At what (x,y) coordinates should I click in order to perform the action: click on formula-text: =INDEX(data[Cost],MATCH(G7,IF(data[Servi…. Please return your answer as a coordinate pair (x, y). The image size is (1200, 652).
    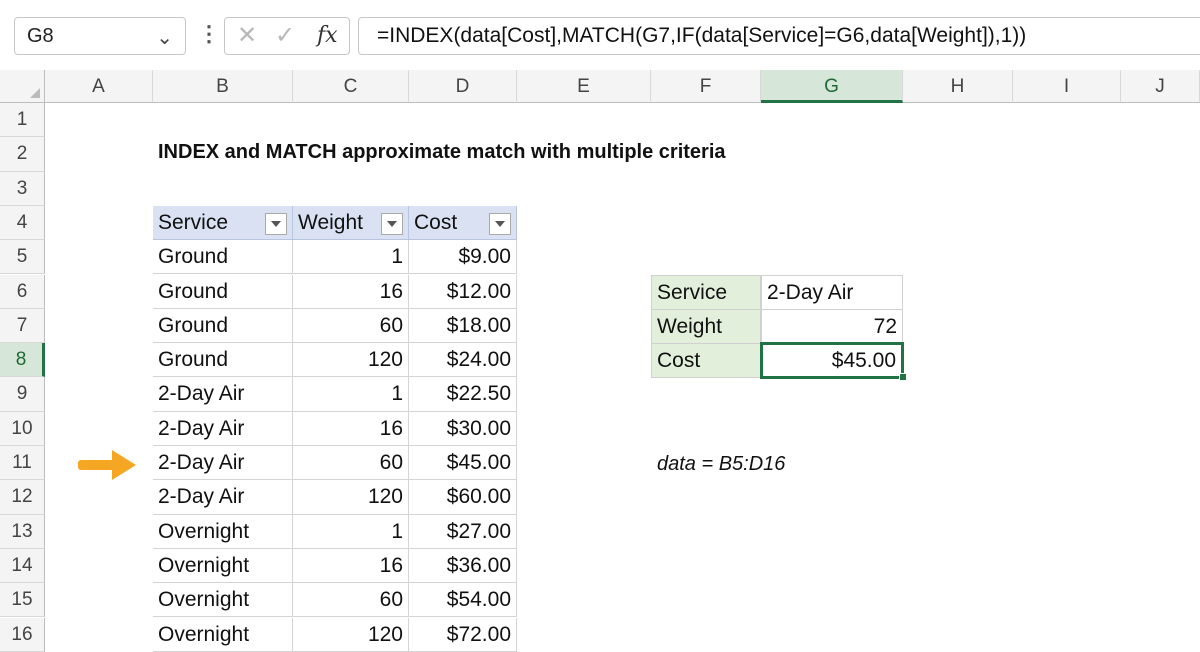
    Looking at the image, I should click on (702, 35).